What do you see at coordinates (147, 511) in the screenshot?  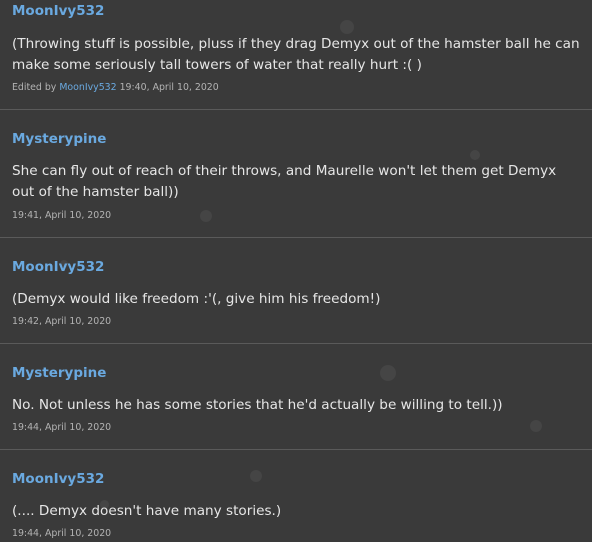 I see `comment-text: (.... Demyx doesn't have many stories.)` at bounding box center [147, 511].